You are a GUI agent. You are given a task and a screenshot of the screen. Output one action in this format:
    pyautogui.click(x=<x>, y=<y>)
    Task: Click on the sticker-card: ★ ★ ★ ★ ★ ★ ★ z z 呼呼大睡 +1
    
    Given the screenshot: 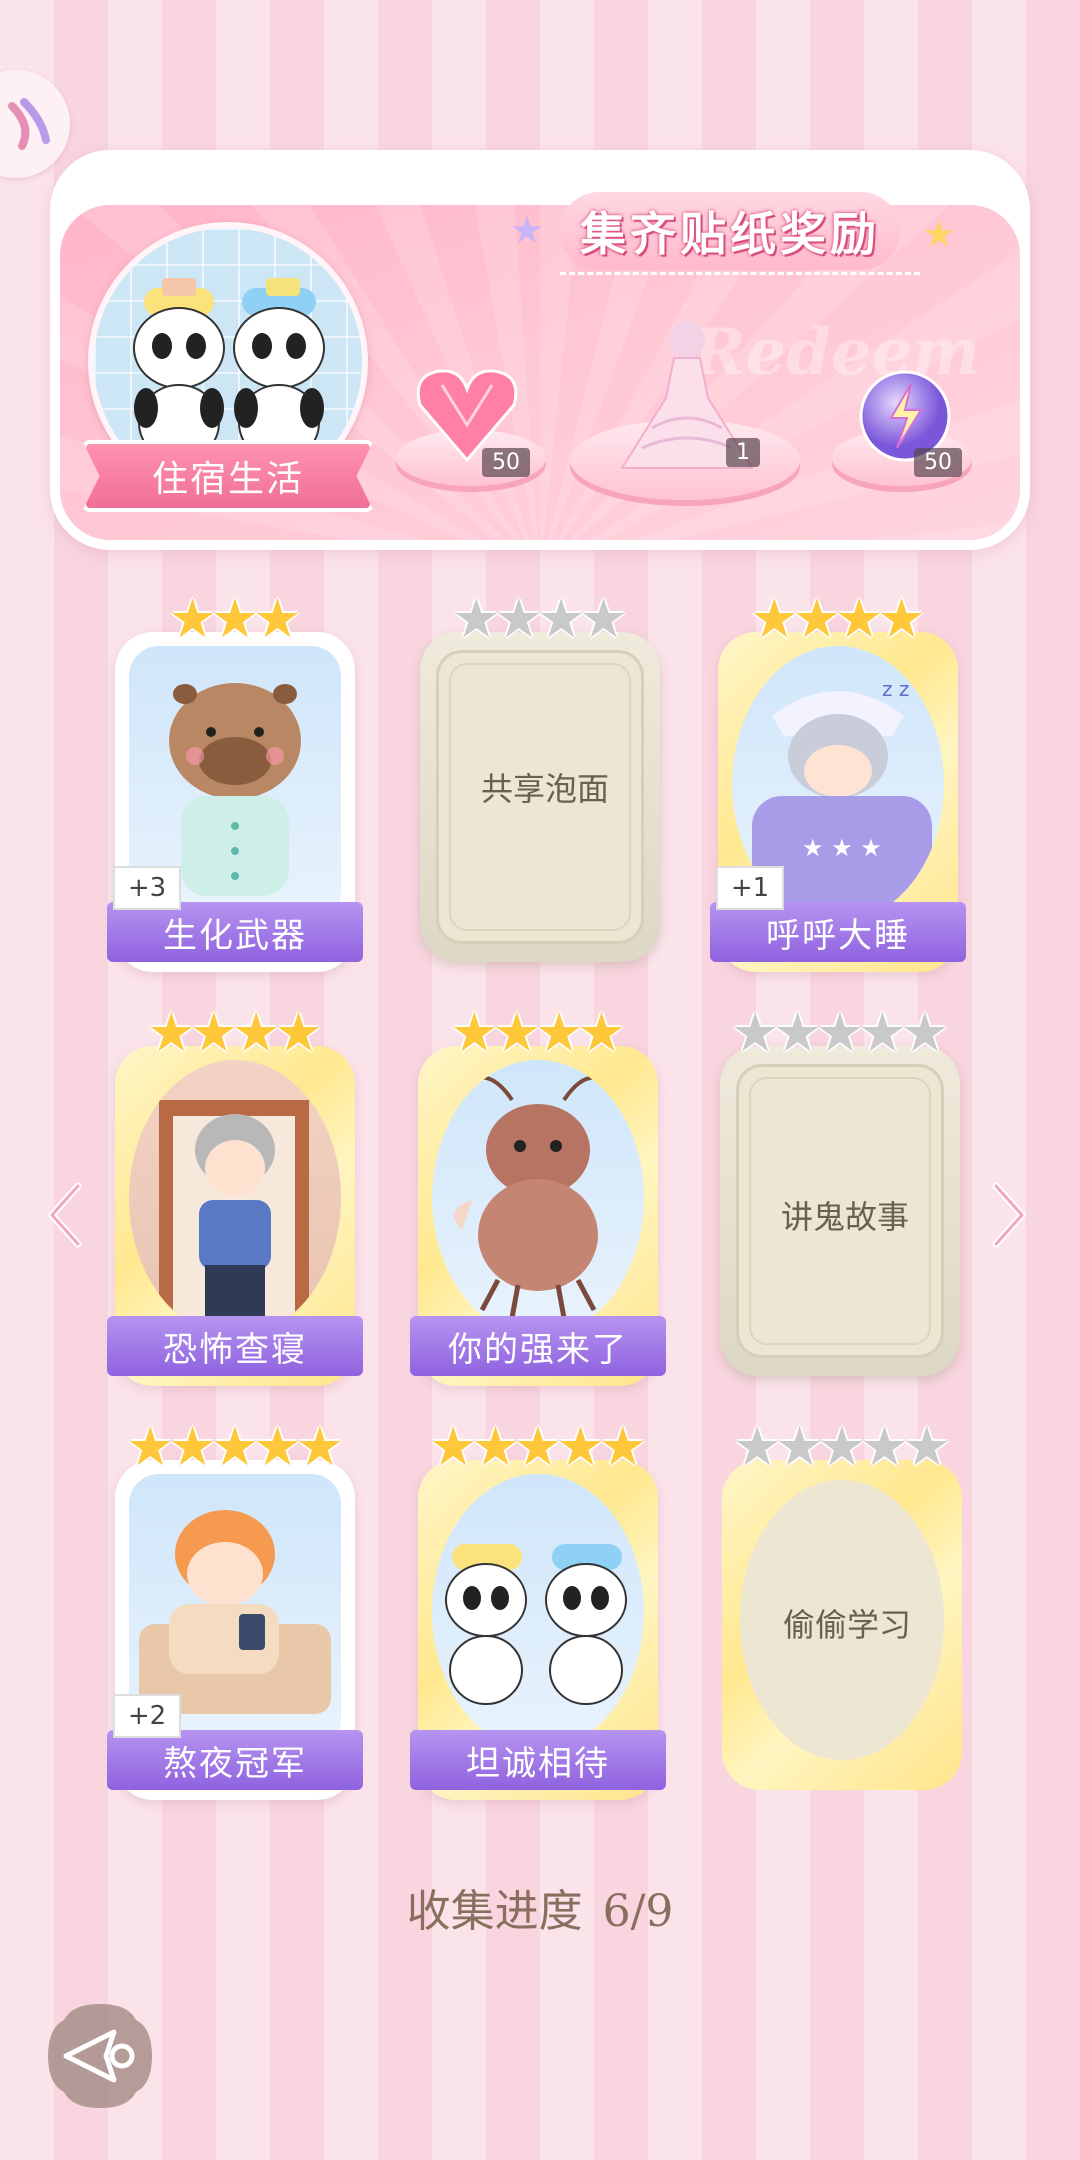 What is the action you would take?
    pyautogui.click(x=839, y=787)
    